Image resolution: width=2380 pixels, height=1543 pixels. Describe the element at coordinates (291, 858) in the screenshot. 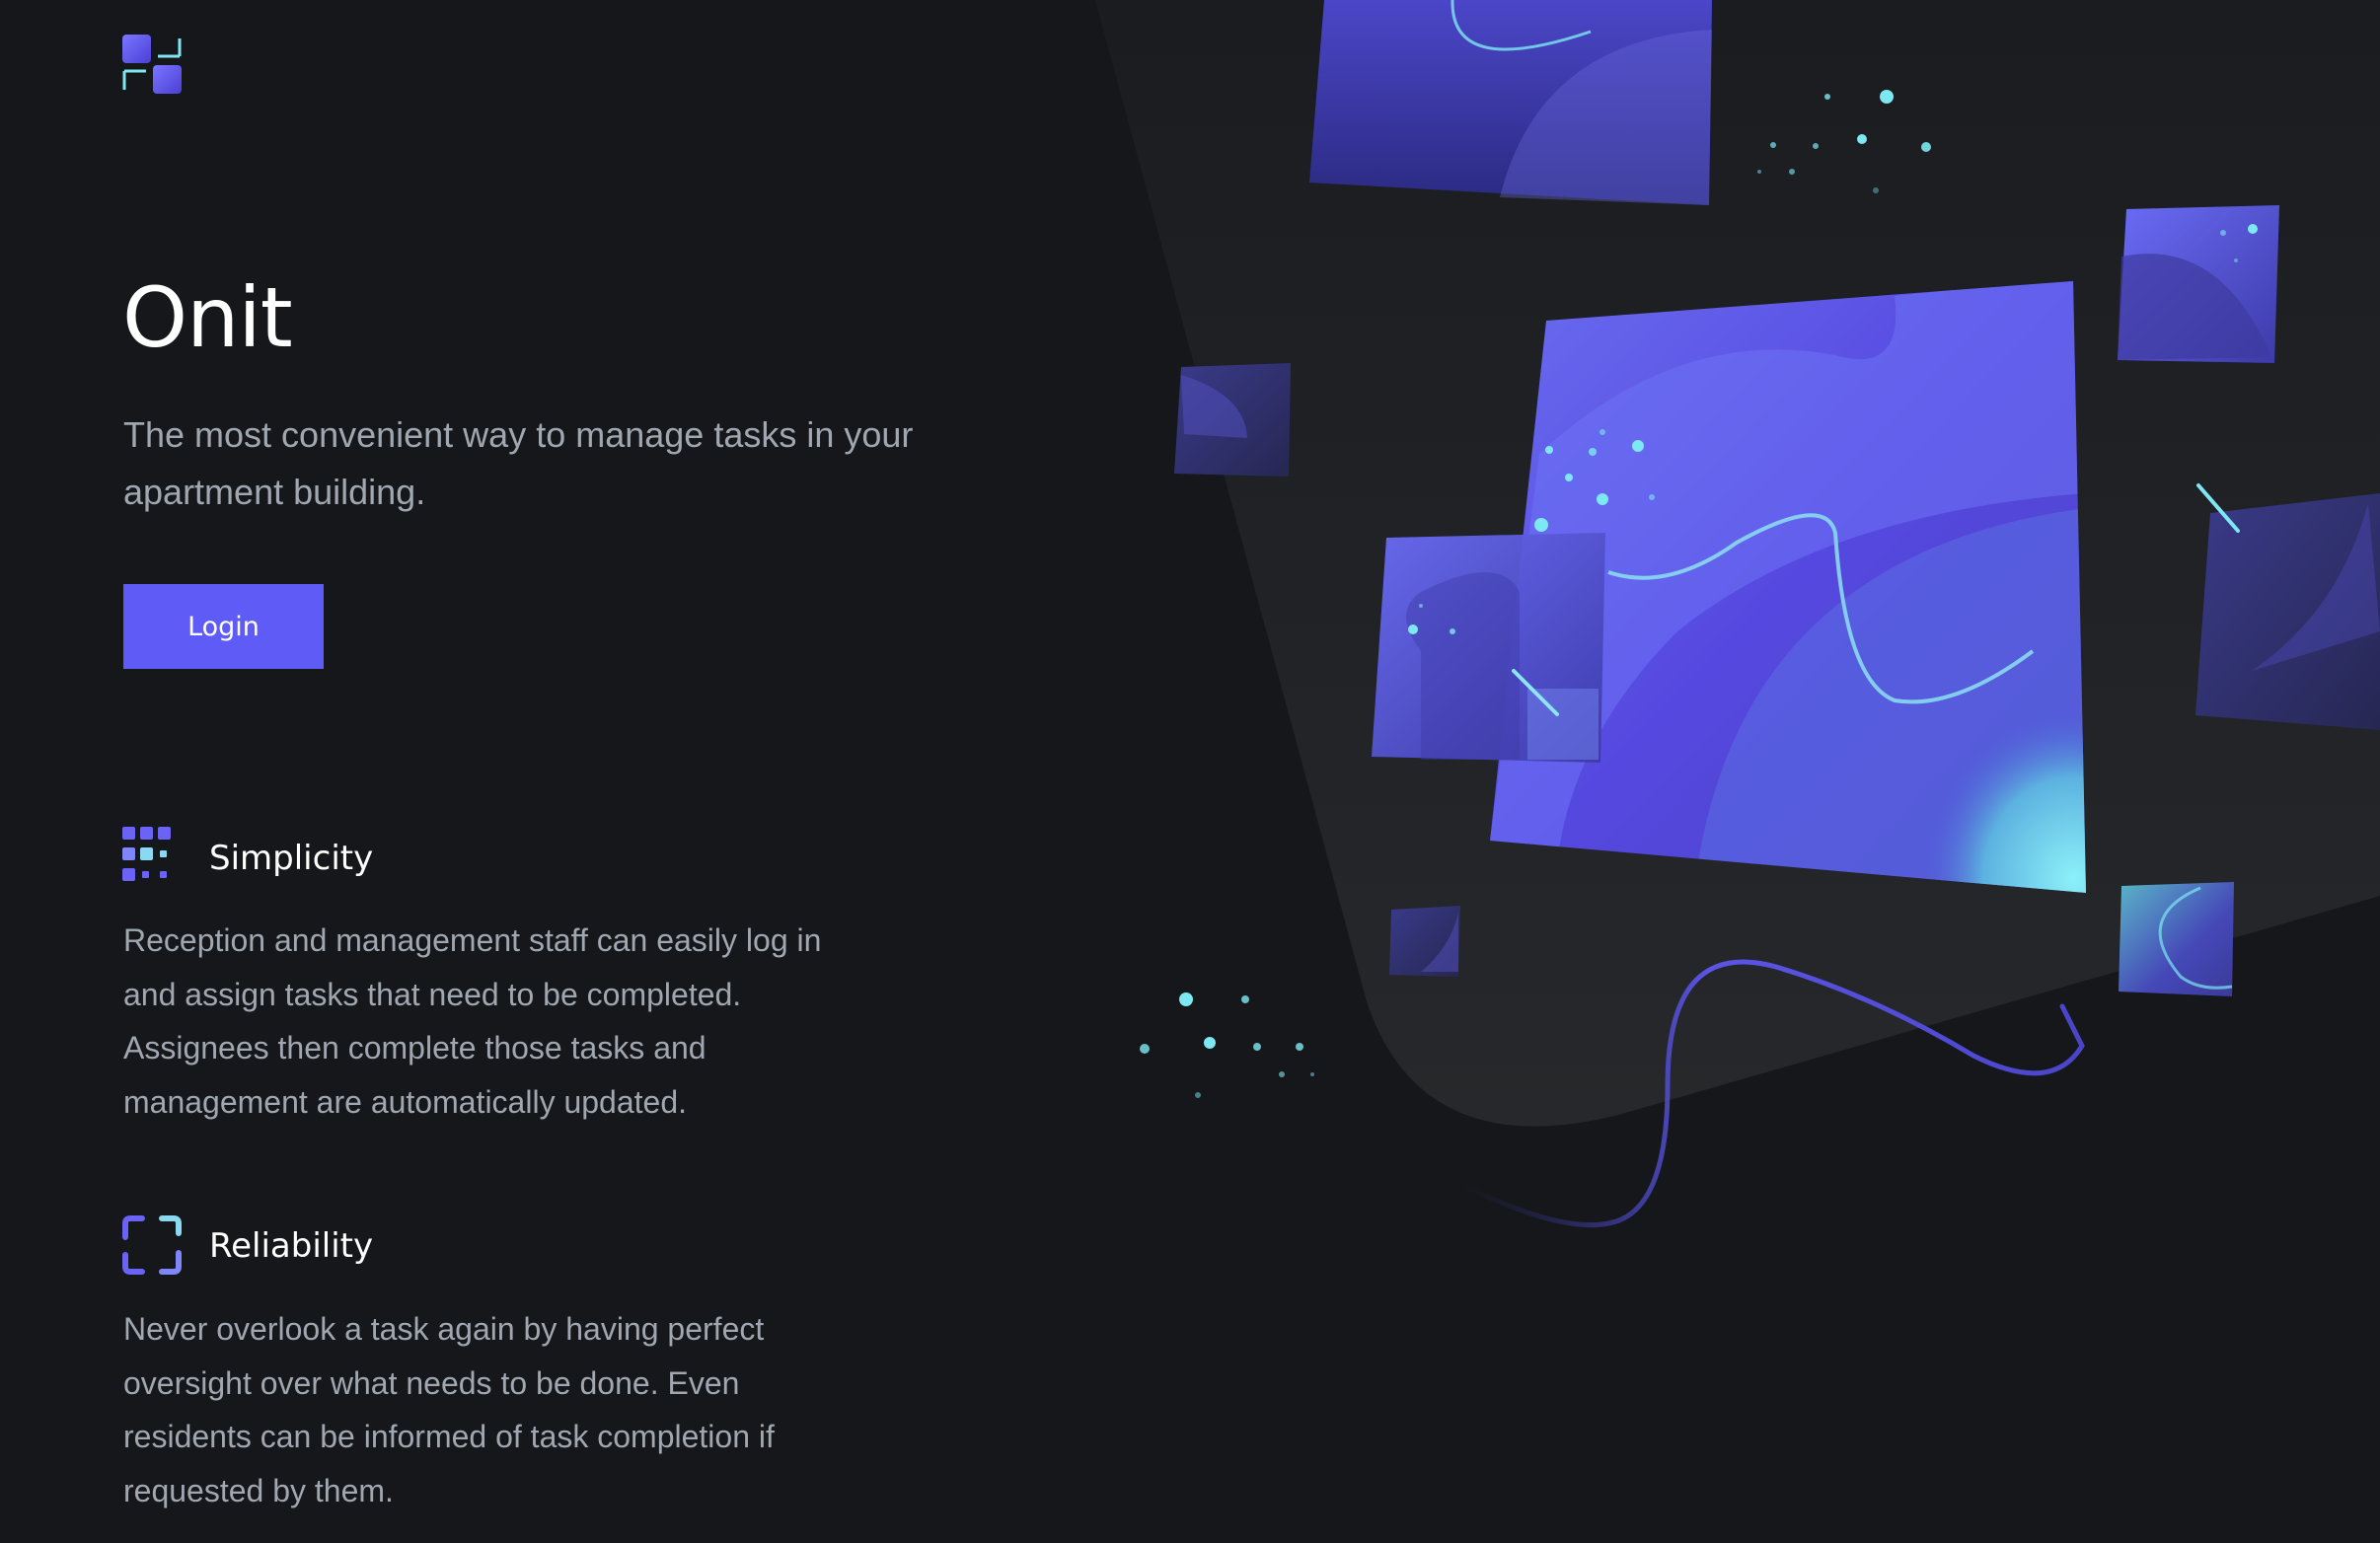

I see `feature-title-simplicity: Simplicity` at that location.